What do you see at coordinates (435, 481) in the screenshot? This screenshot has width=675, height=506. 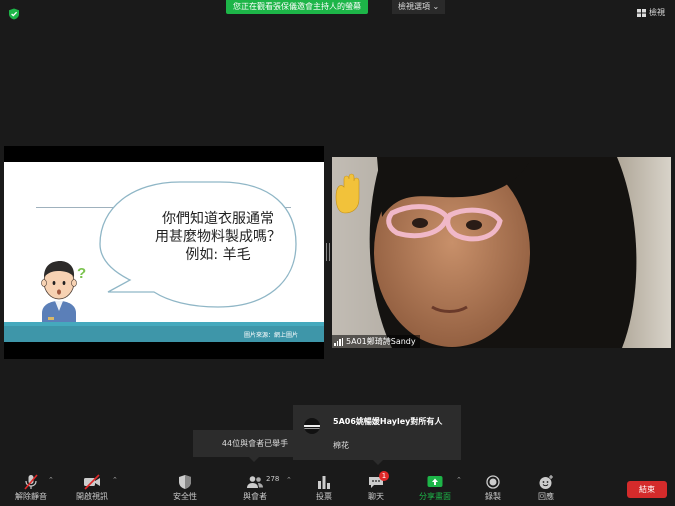 I see `share-screen-icon` at bounding box center [435, 481].